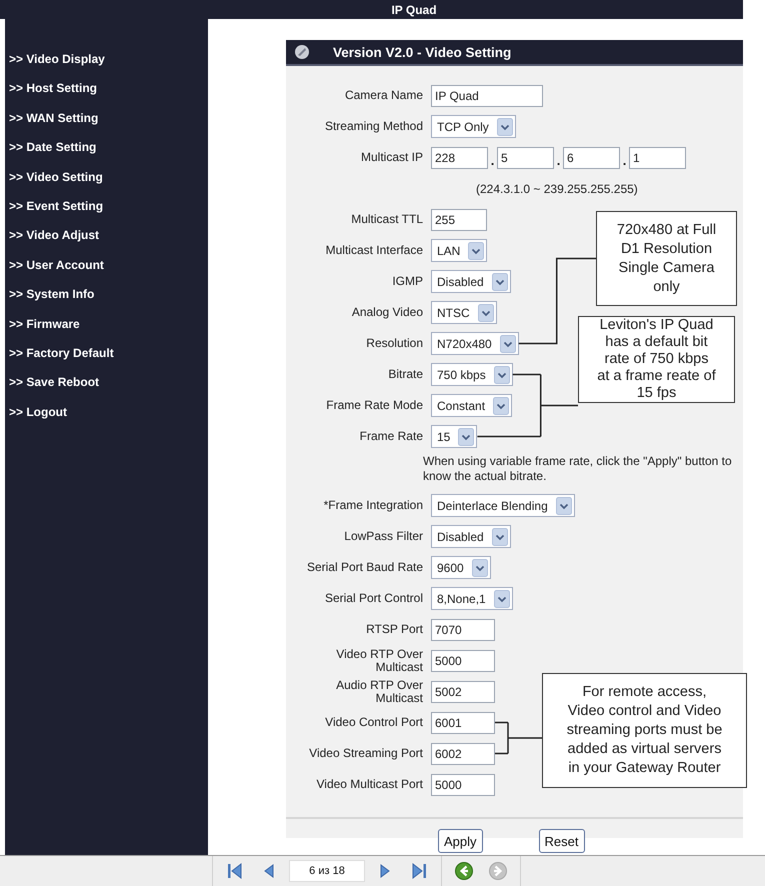 This screenshot has height=886, width=765. Describe the element at coordinates (657, 157) in the screenshot. I see `input-field: 1` at that location.